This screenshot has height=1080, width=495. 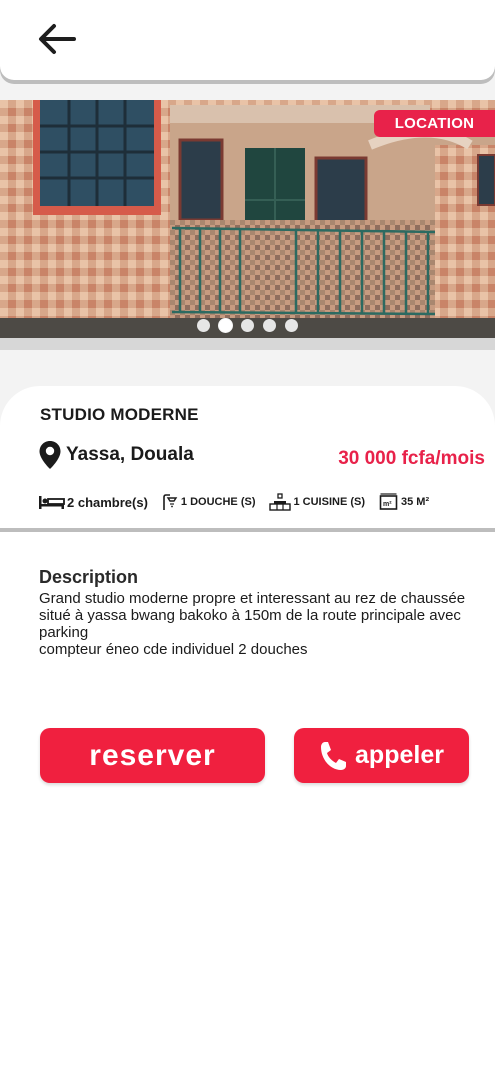 I want to click on reserve-button: reserver, so click(x=152, y=755).